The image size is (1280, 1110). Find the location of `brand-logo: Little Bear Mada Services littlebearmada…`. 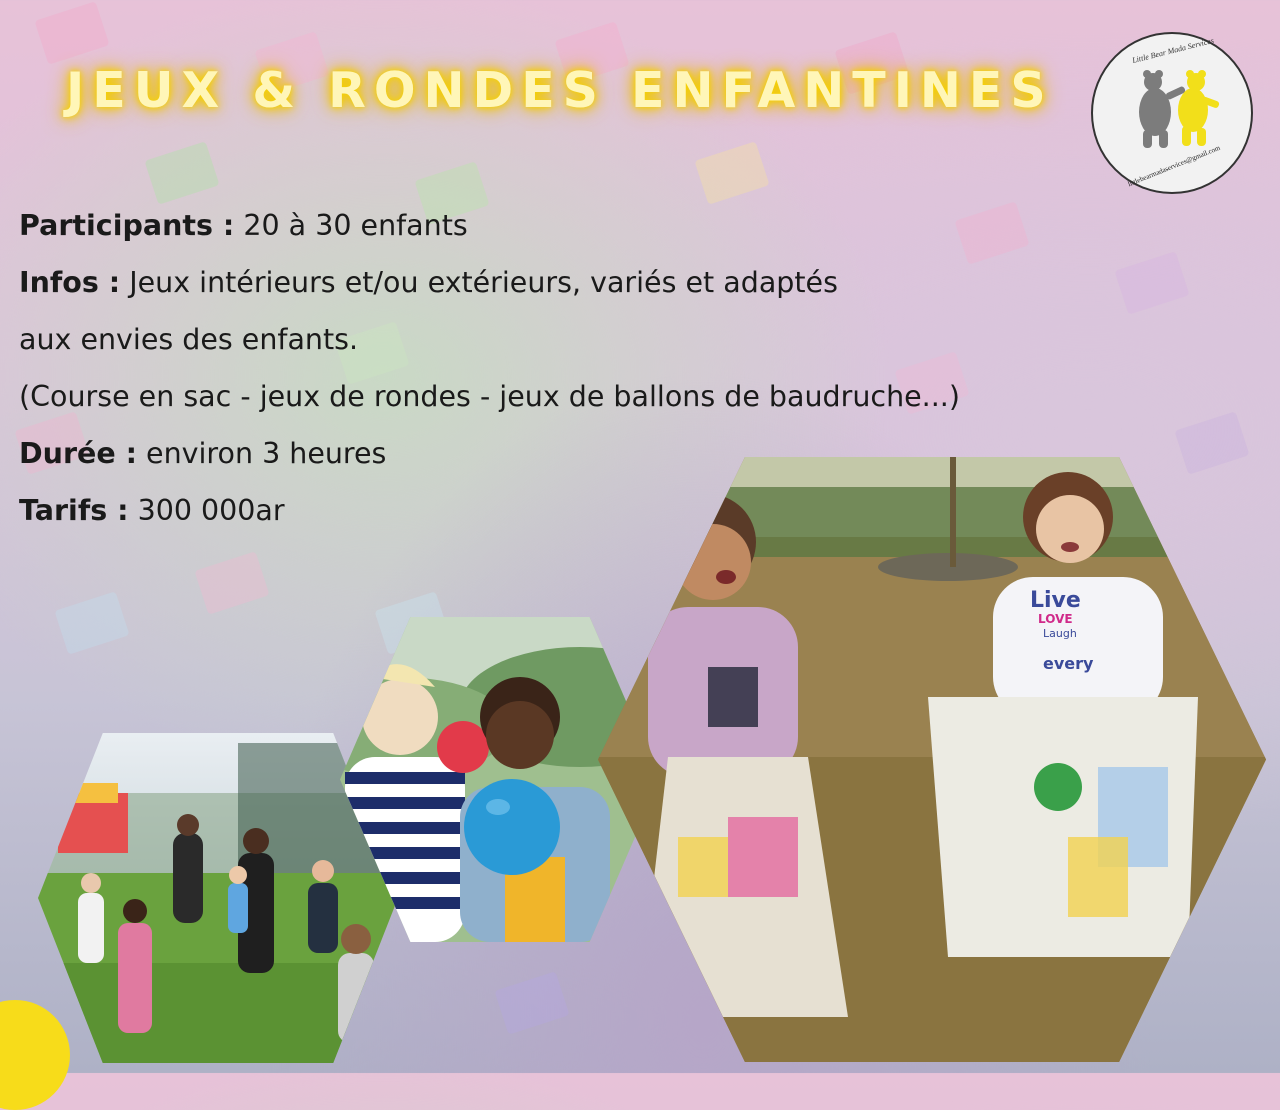

brand-logo: Little Bear Mada Services littlebearmada… is located at coordinates (1172, 113).